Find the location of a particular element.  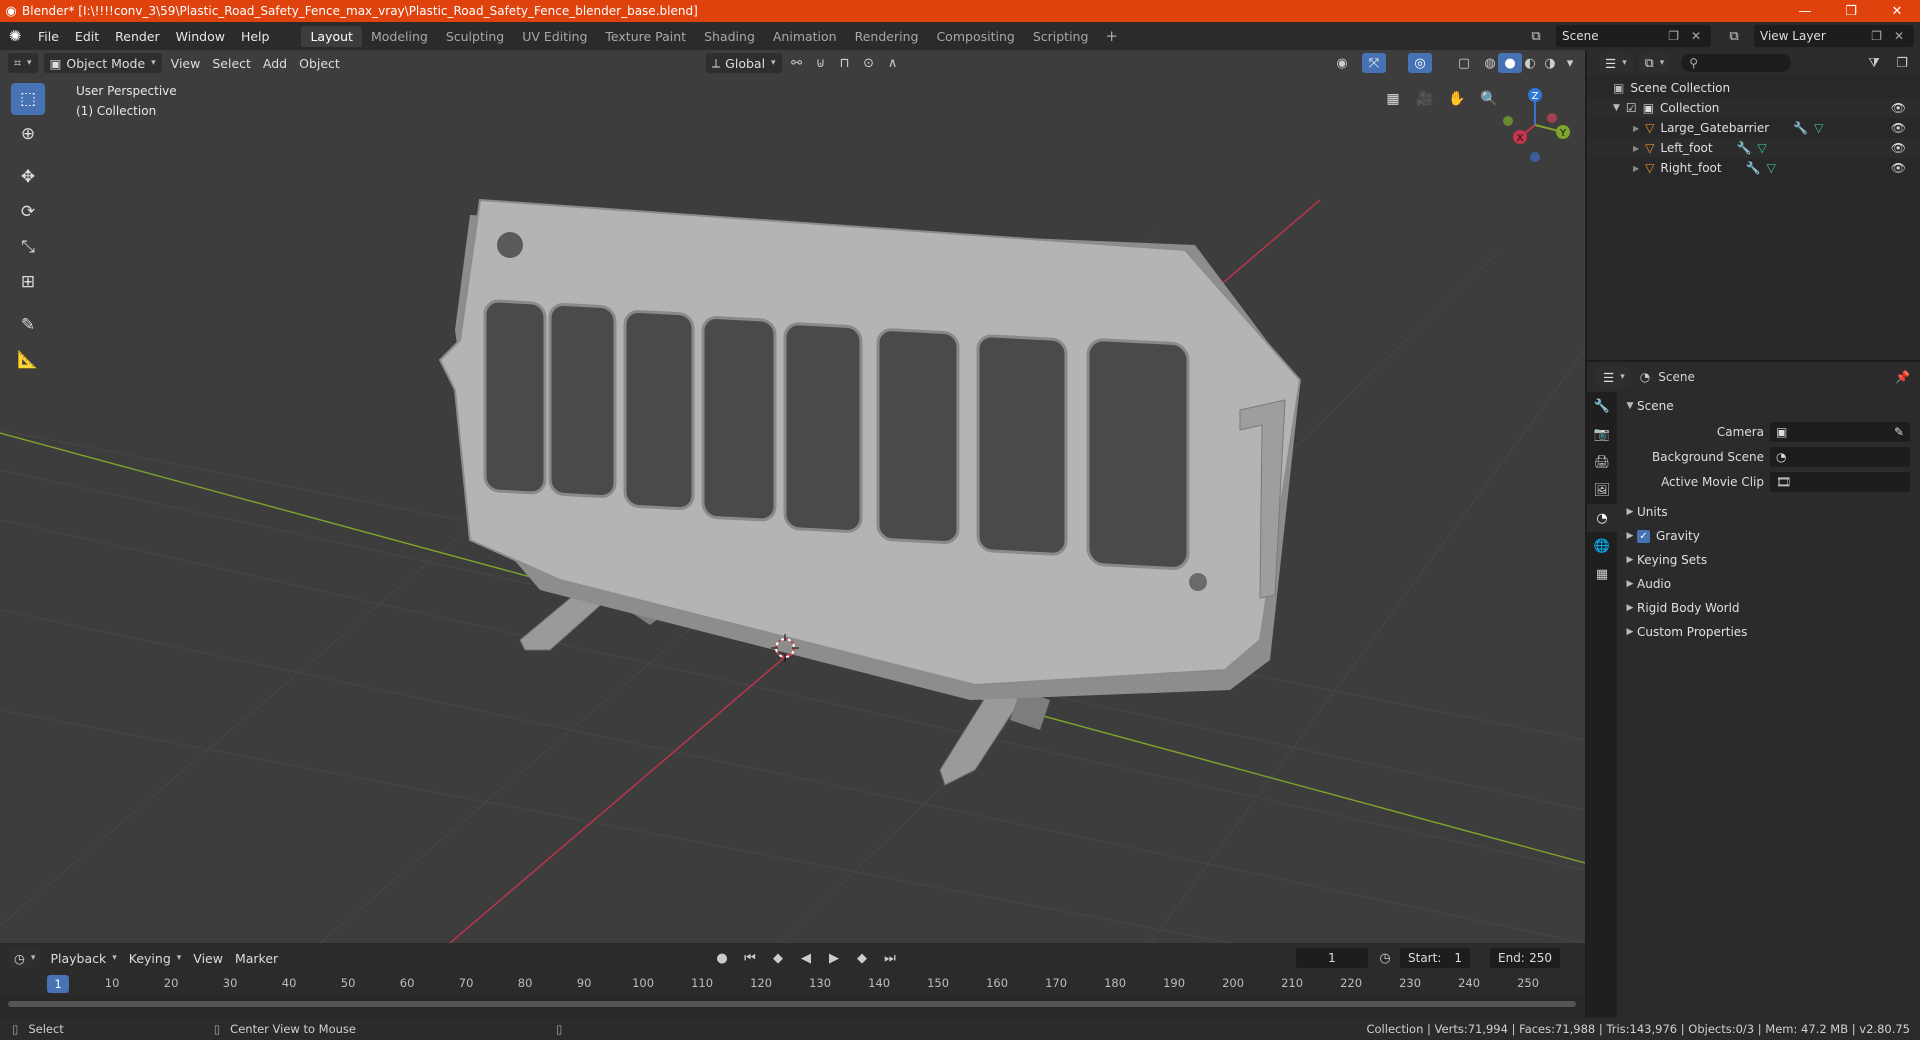

editor-type-menu: ⌗ ▾ is located at coordinates (23, 63).